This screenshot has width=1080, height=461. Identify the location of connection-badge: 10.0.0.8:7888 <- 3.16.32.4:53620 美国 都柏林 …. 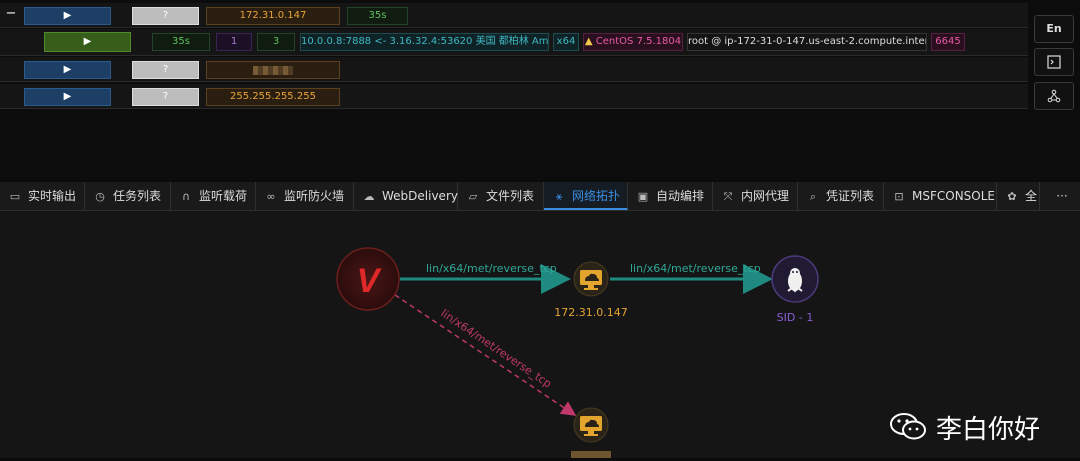
(424, 42).